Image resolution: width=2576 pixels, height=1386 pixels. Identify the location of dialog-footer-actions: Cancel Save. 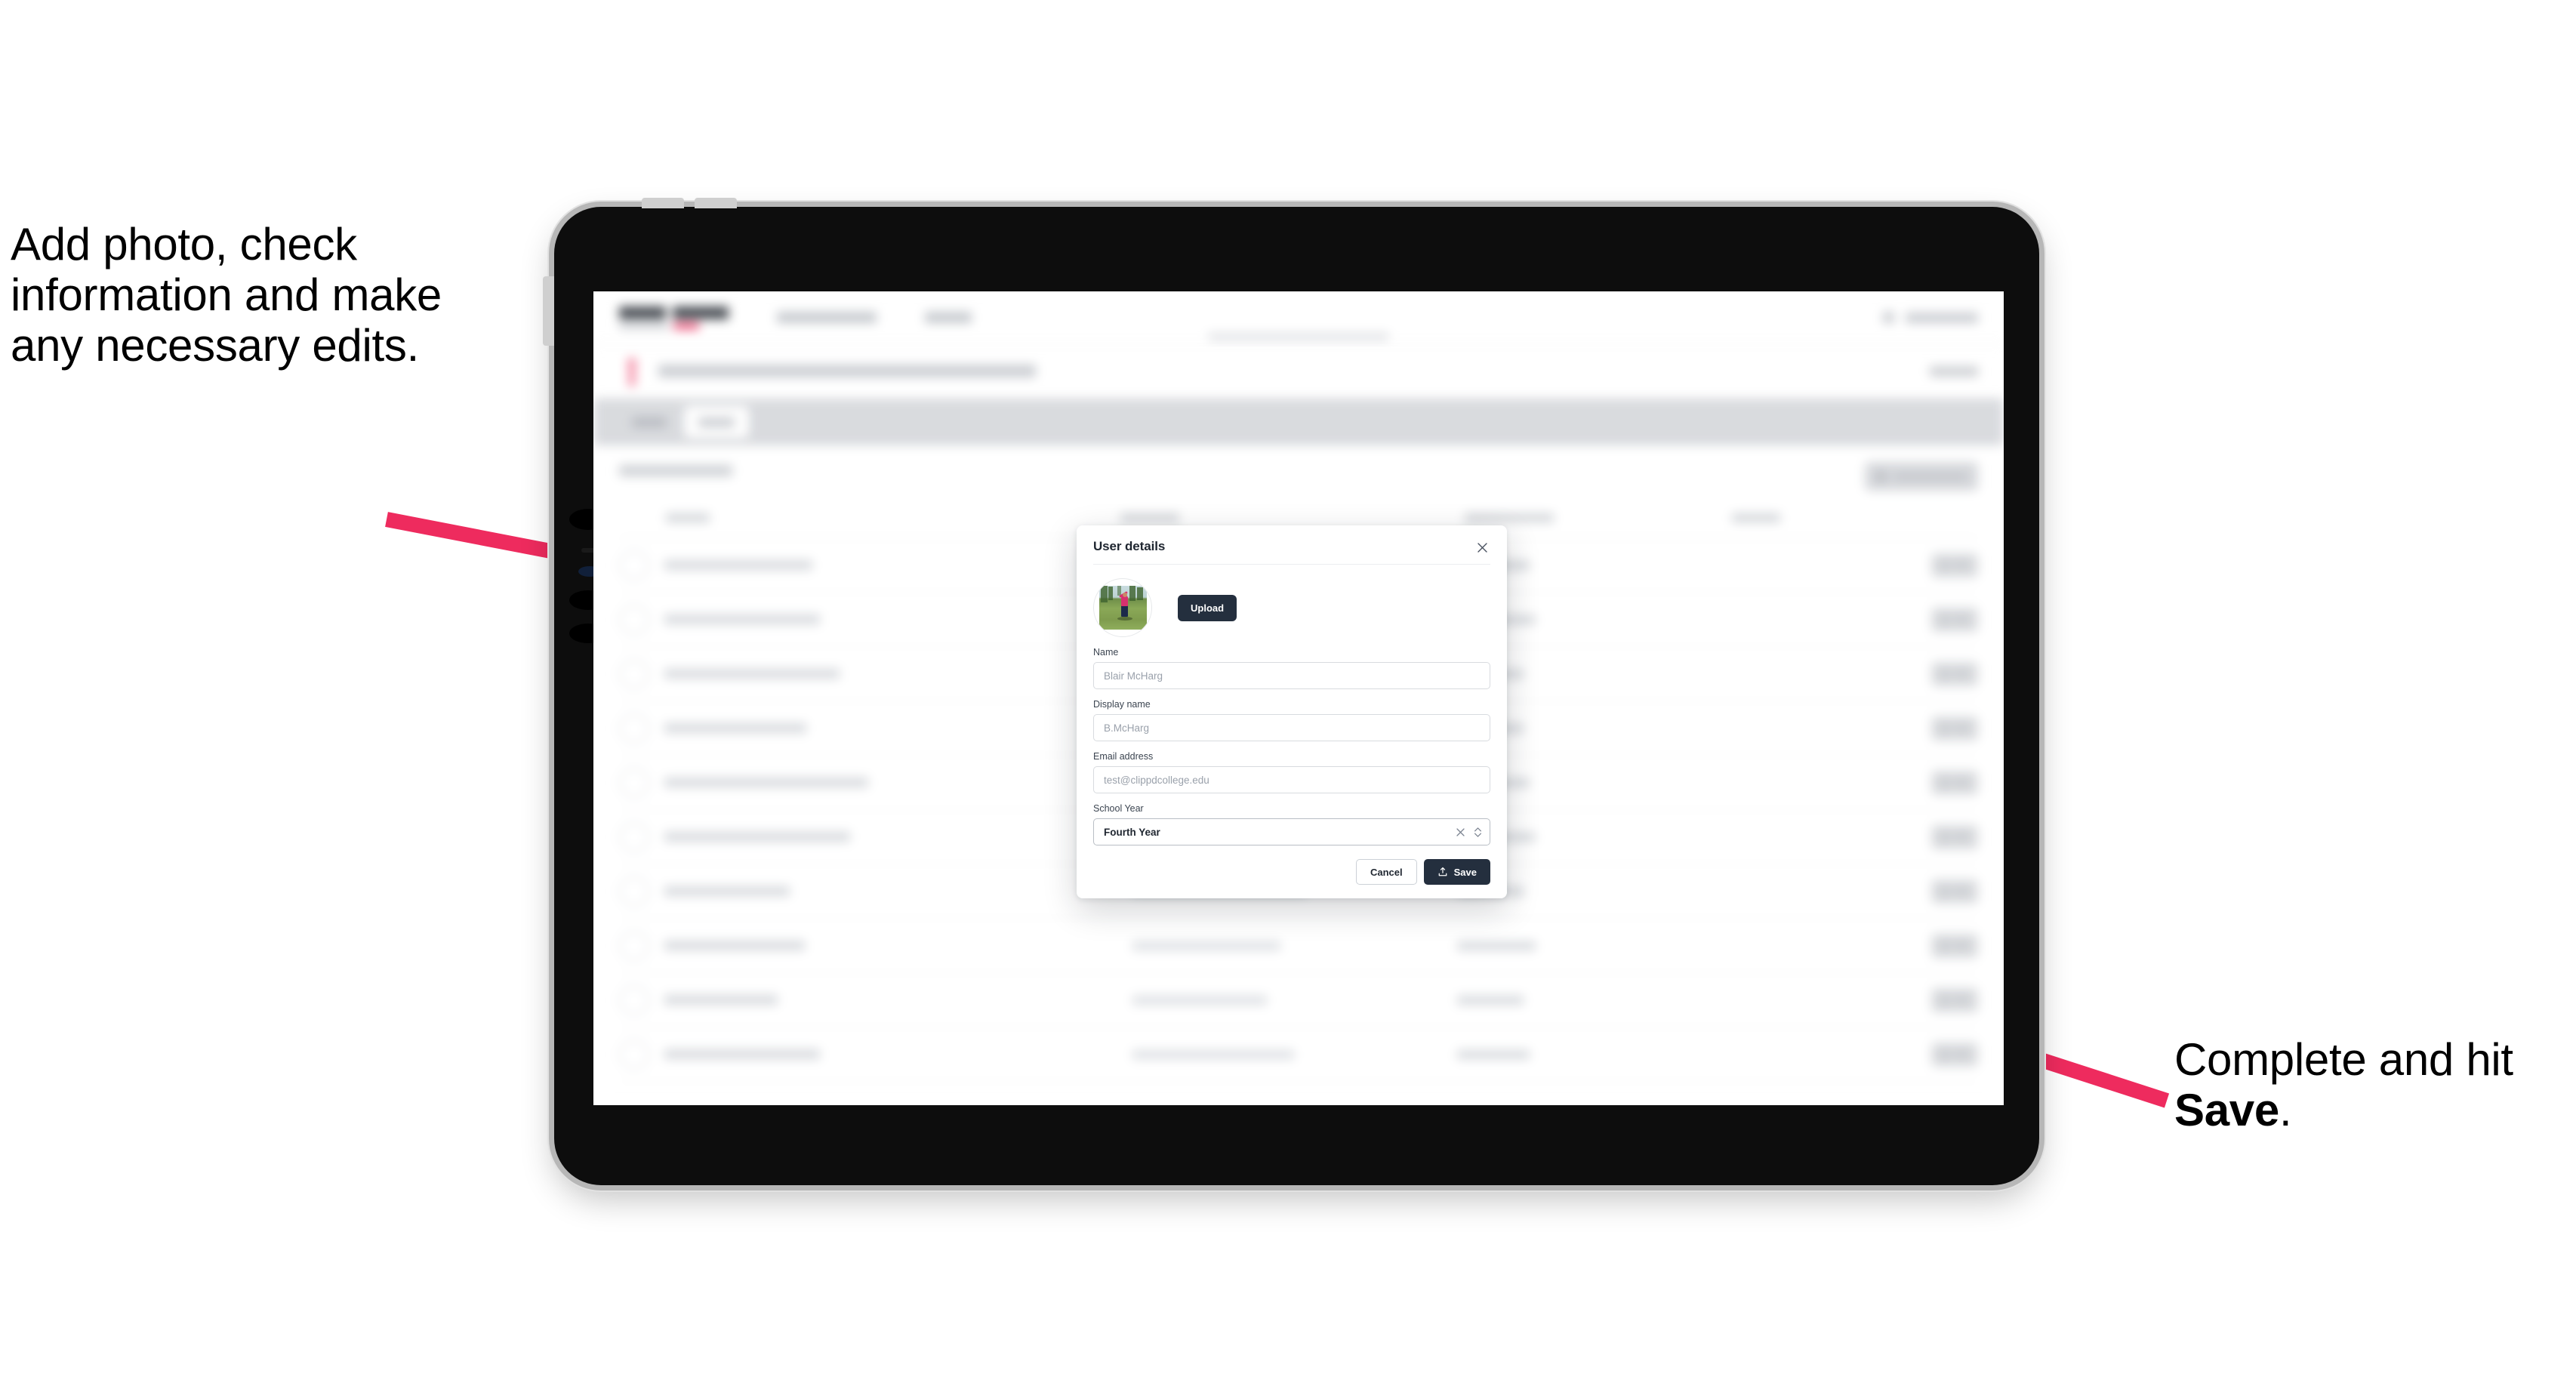
(1291, 872).